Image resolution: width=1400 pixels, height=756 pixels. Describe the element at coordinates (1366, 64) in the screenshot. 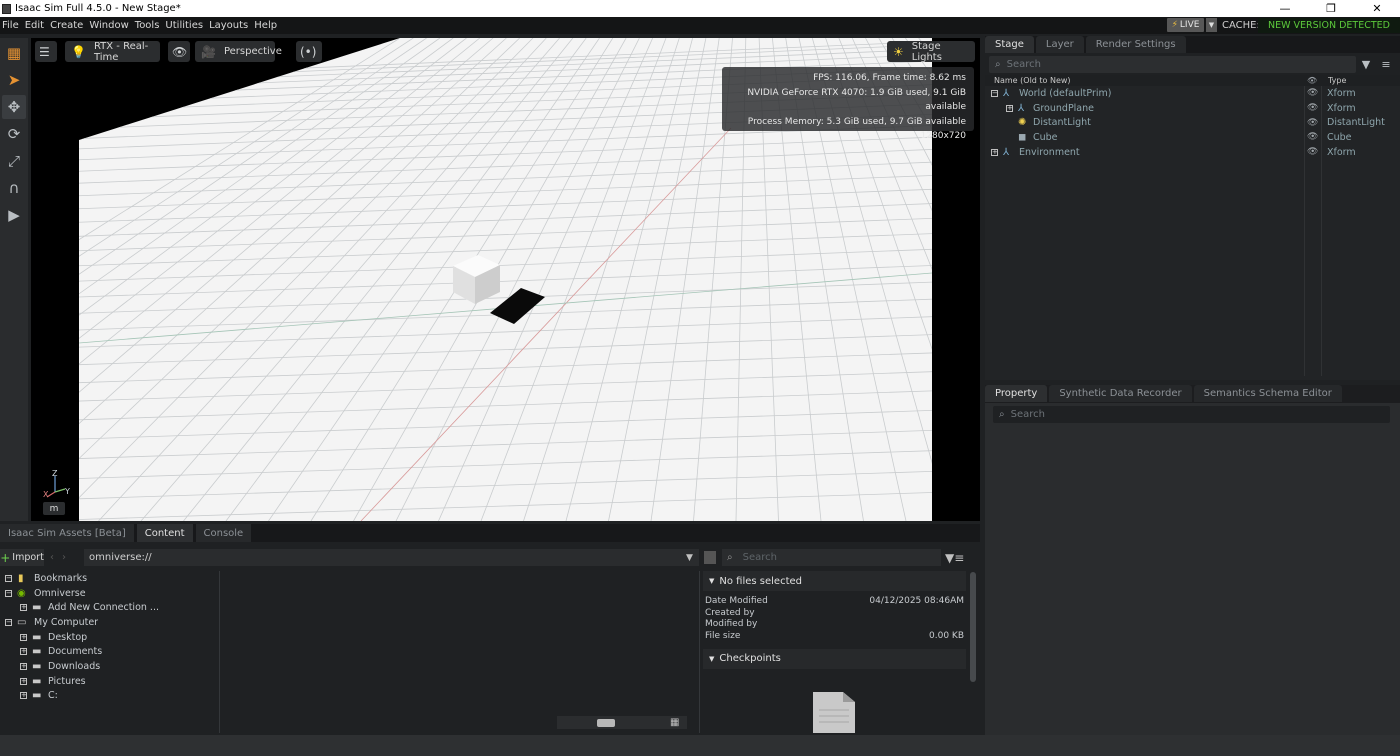

I see `stage-filter-button: ▼` at that location.